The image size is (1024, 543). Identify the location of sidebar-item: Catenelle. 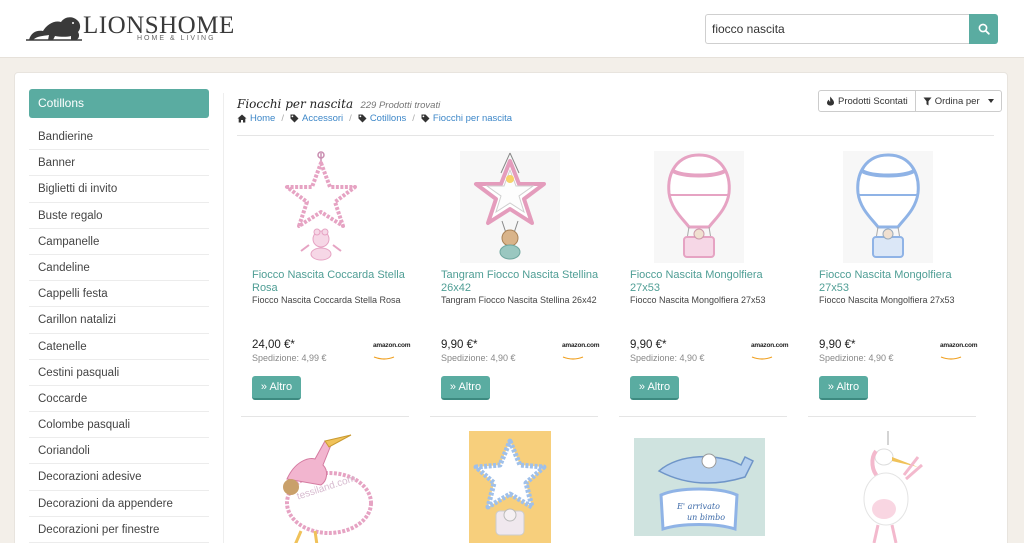
(119, 347).